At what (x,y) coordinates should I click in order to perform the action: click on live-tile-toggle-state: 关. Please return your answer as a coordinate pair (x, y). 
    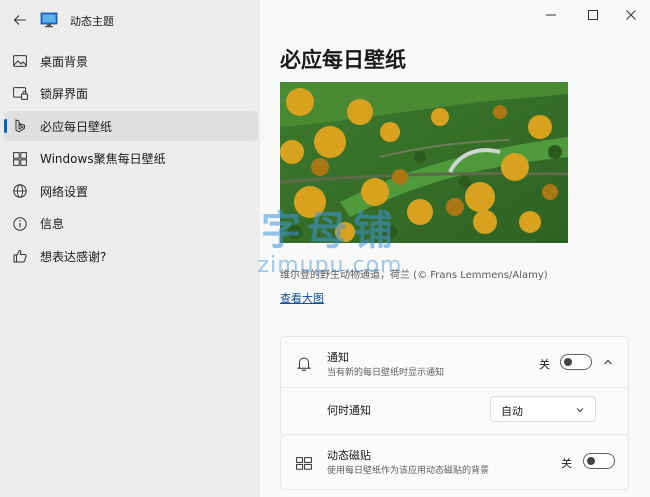
    Looking at the image, I should click on (566, 463).